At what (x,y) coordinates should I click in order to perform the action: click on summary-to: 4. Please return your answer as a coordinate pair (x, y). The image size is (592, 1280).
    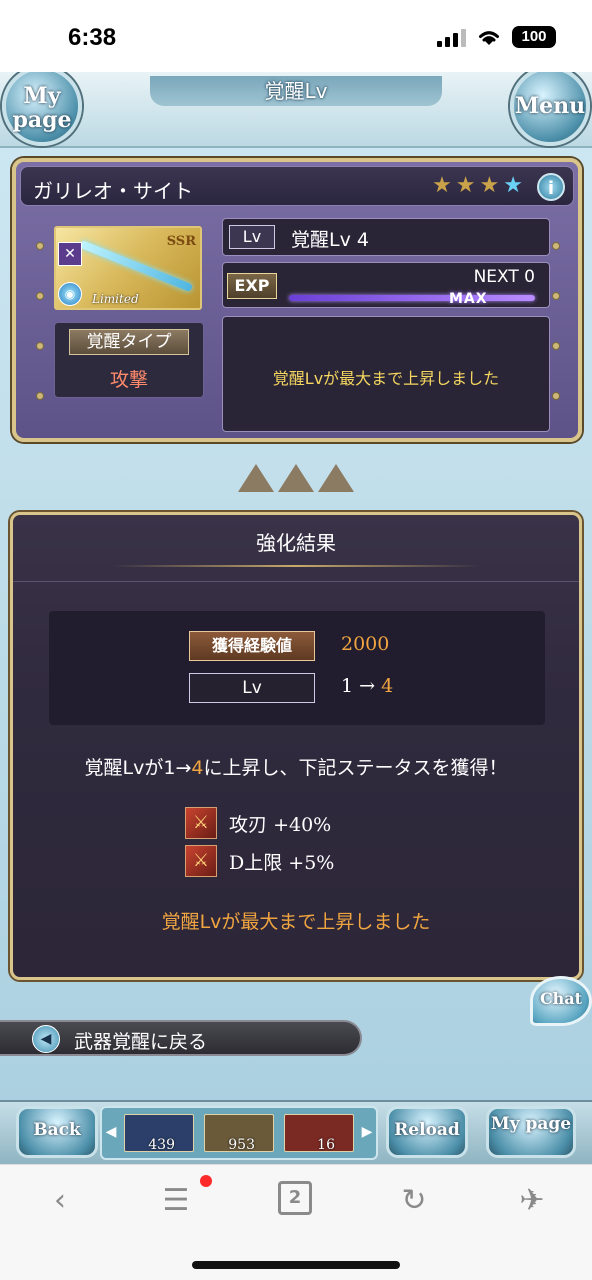
    Looking at the image, I should click on (197, 768).